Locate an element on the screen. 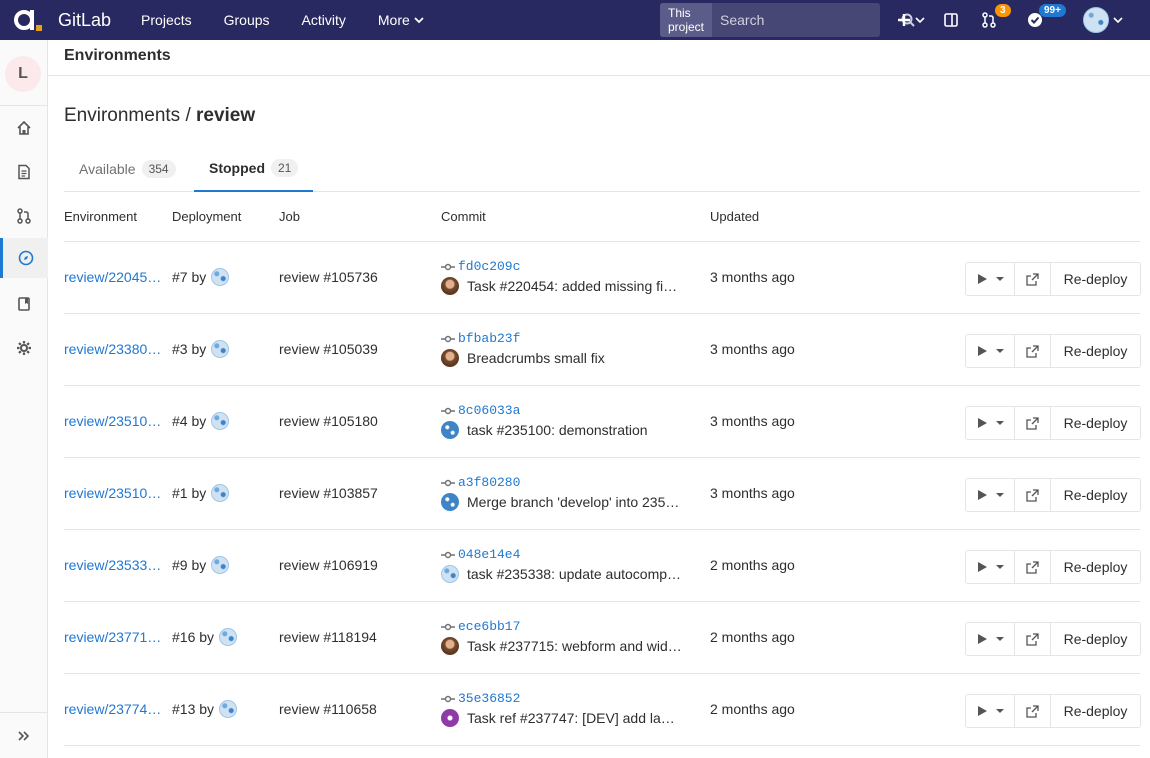 The height and width of the screenshot is (758, 1150). sidebar-item-repository is located at coordinates (24, 172).